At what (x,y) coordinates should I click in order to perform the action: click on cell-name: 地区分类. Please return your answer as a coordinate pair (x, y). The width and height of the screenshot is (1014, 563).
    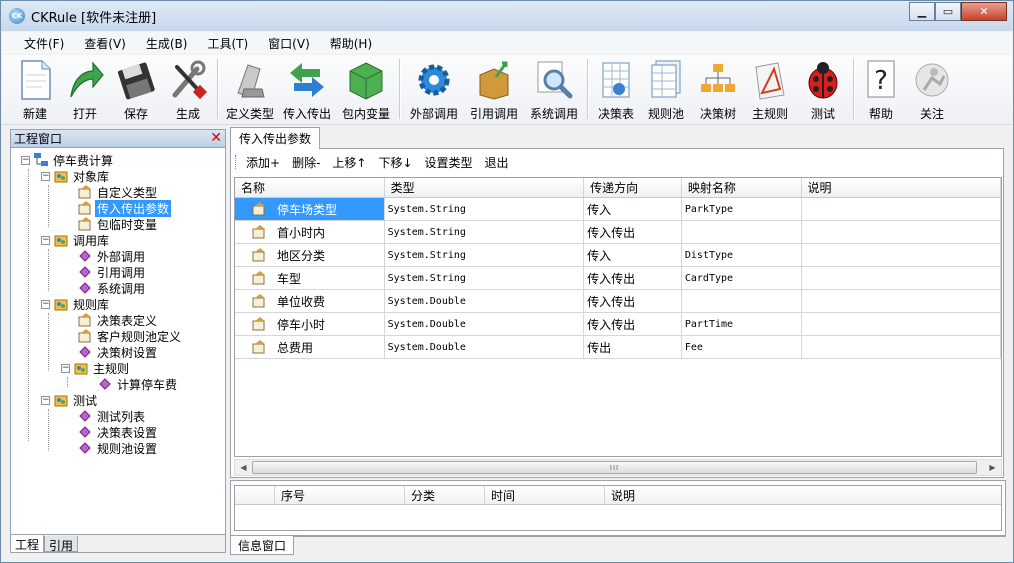
    Looking at the image, I should click on (310, 255).